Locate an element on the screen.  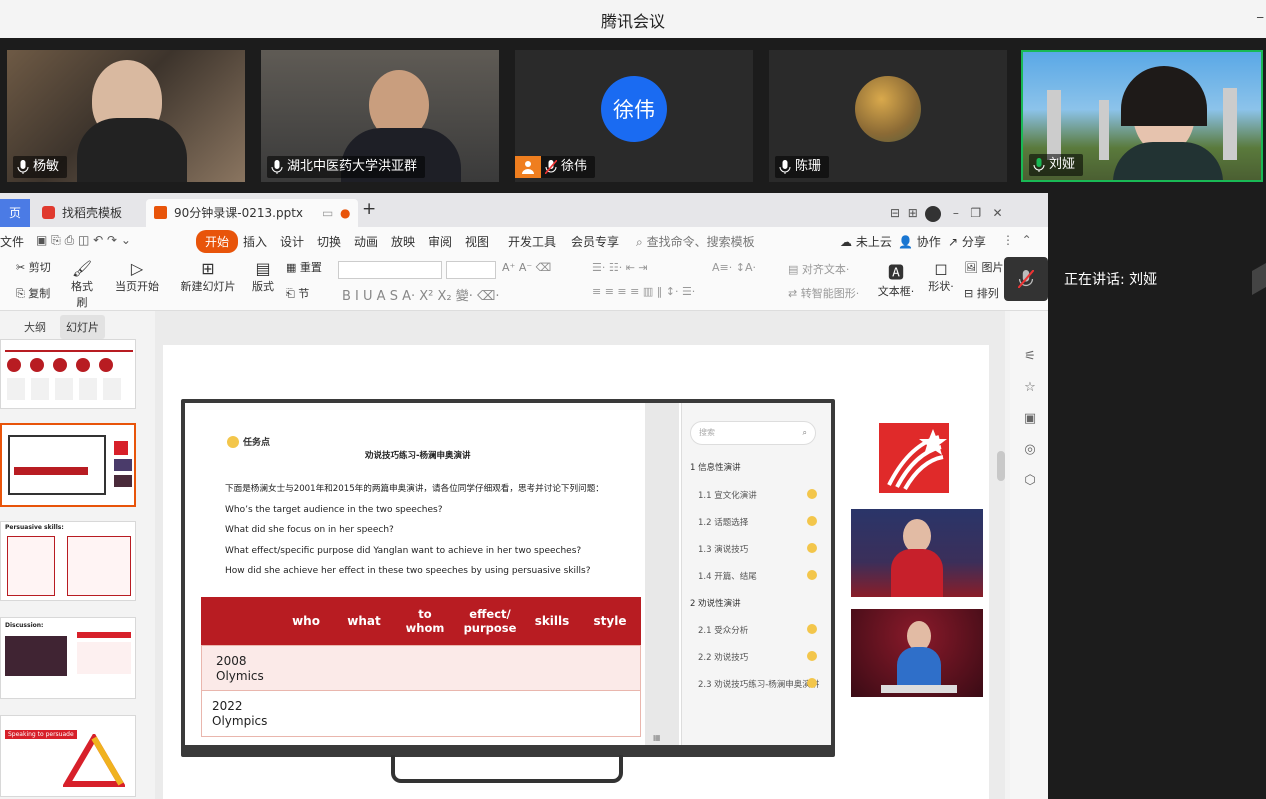
outline-item: 2.1 受众分析 is located at coordinates (723, 630).